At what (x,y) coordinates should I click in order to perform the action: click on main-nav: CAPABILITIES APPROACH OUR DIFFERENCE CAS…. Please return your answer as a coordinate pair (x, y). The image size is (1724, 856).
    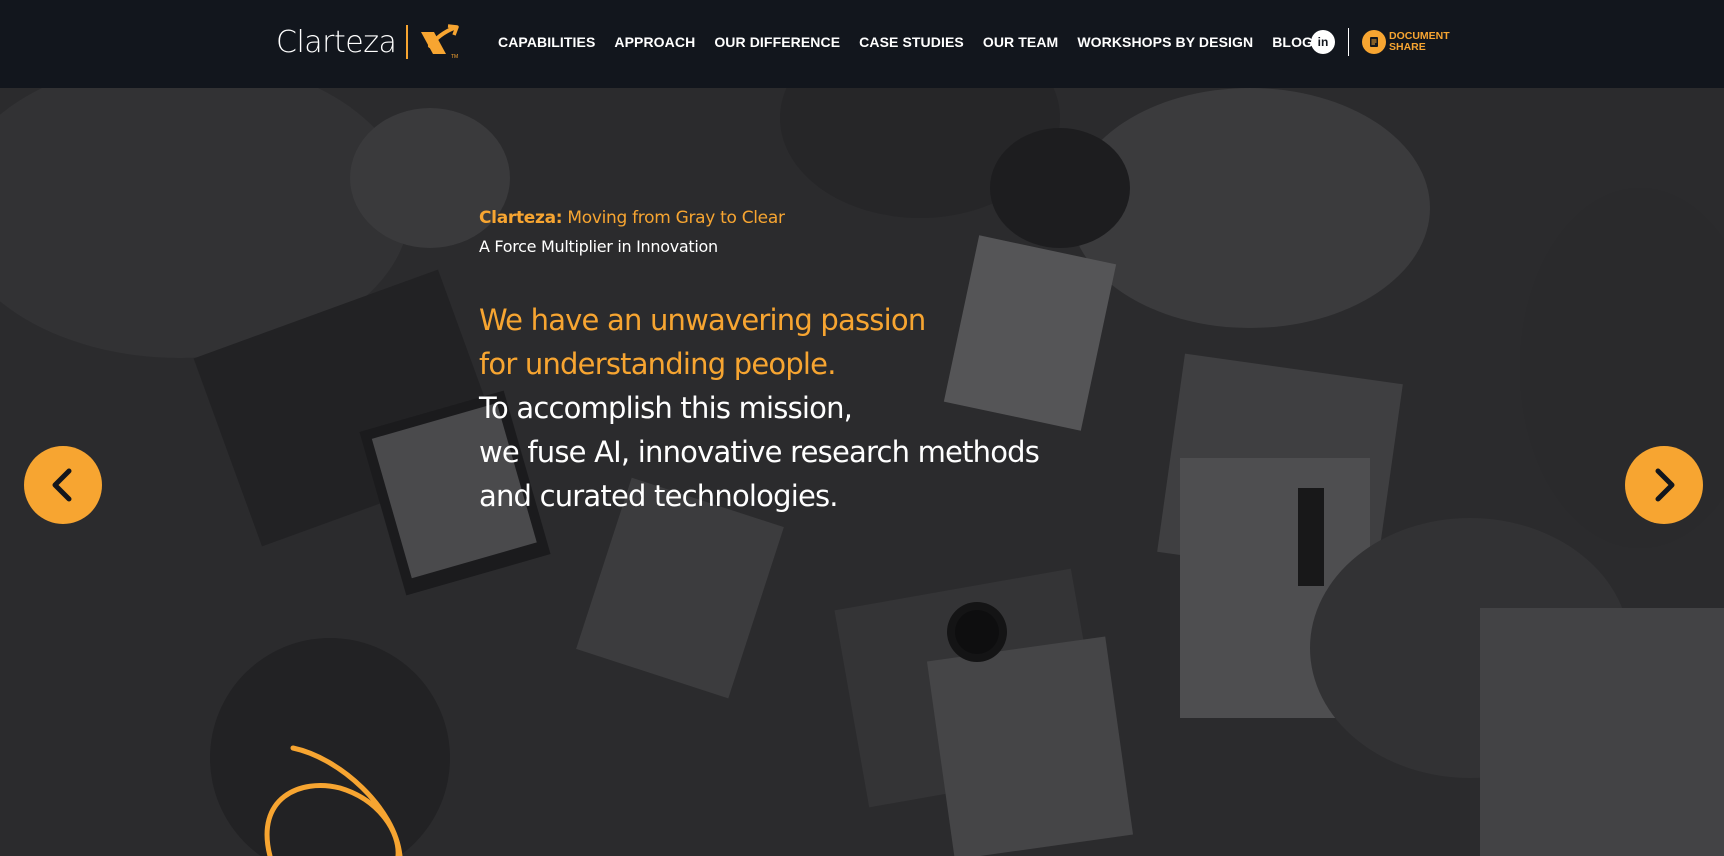
    Looking at the image, I should click on (915, 42).